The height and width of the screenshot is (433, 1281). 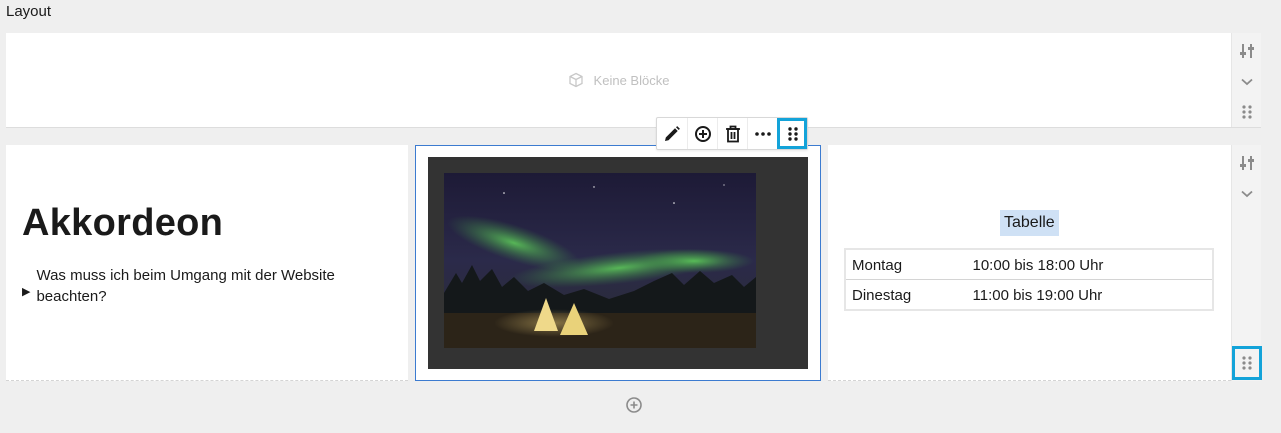 What do you see at coordinates (1029, 223) in the screenshot?
I see `table-caption: Tabelle` at bounding box center [1029, 223].